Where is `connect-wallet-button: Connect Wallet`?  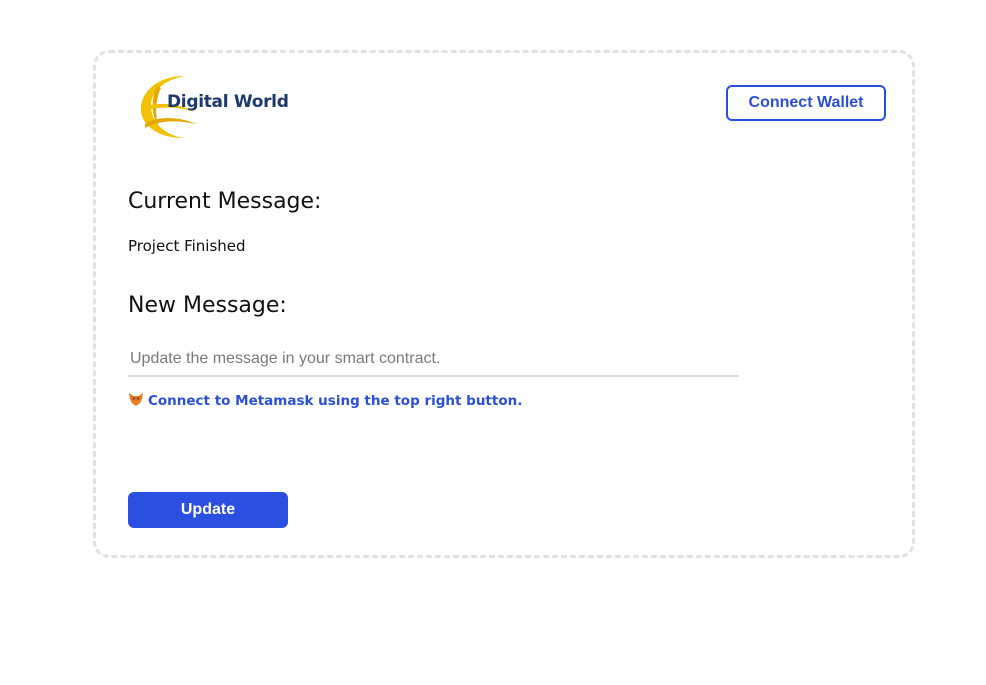
connect-wallet-button: Connect Wallet is located at coordinates (806, 103).